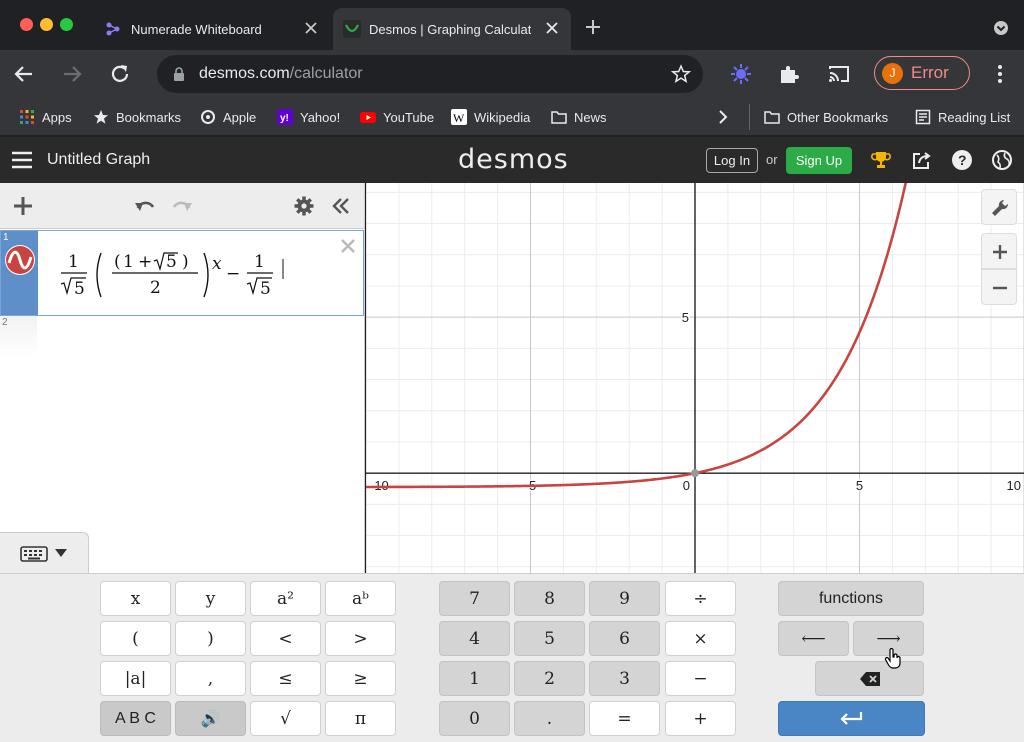 The width and height of the screenshot is (1024, 742). What do you see at coordinates (135, 718) in the screenshot?
I see `key-math-3-0: A B C` at bounding box center [135, 718].